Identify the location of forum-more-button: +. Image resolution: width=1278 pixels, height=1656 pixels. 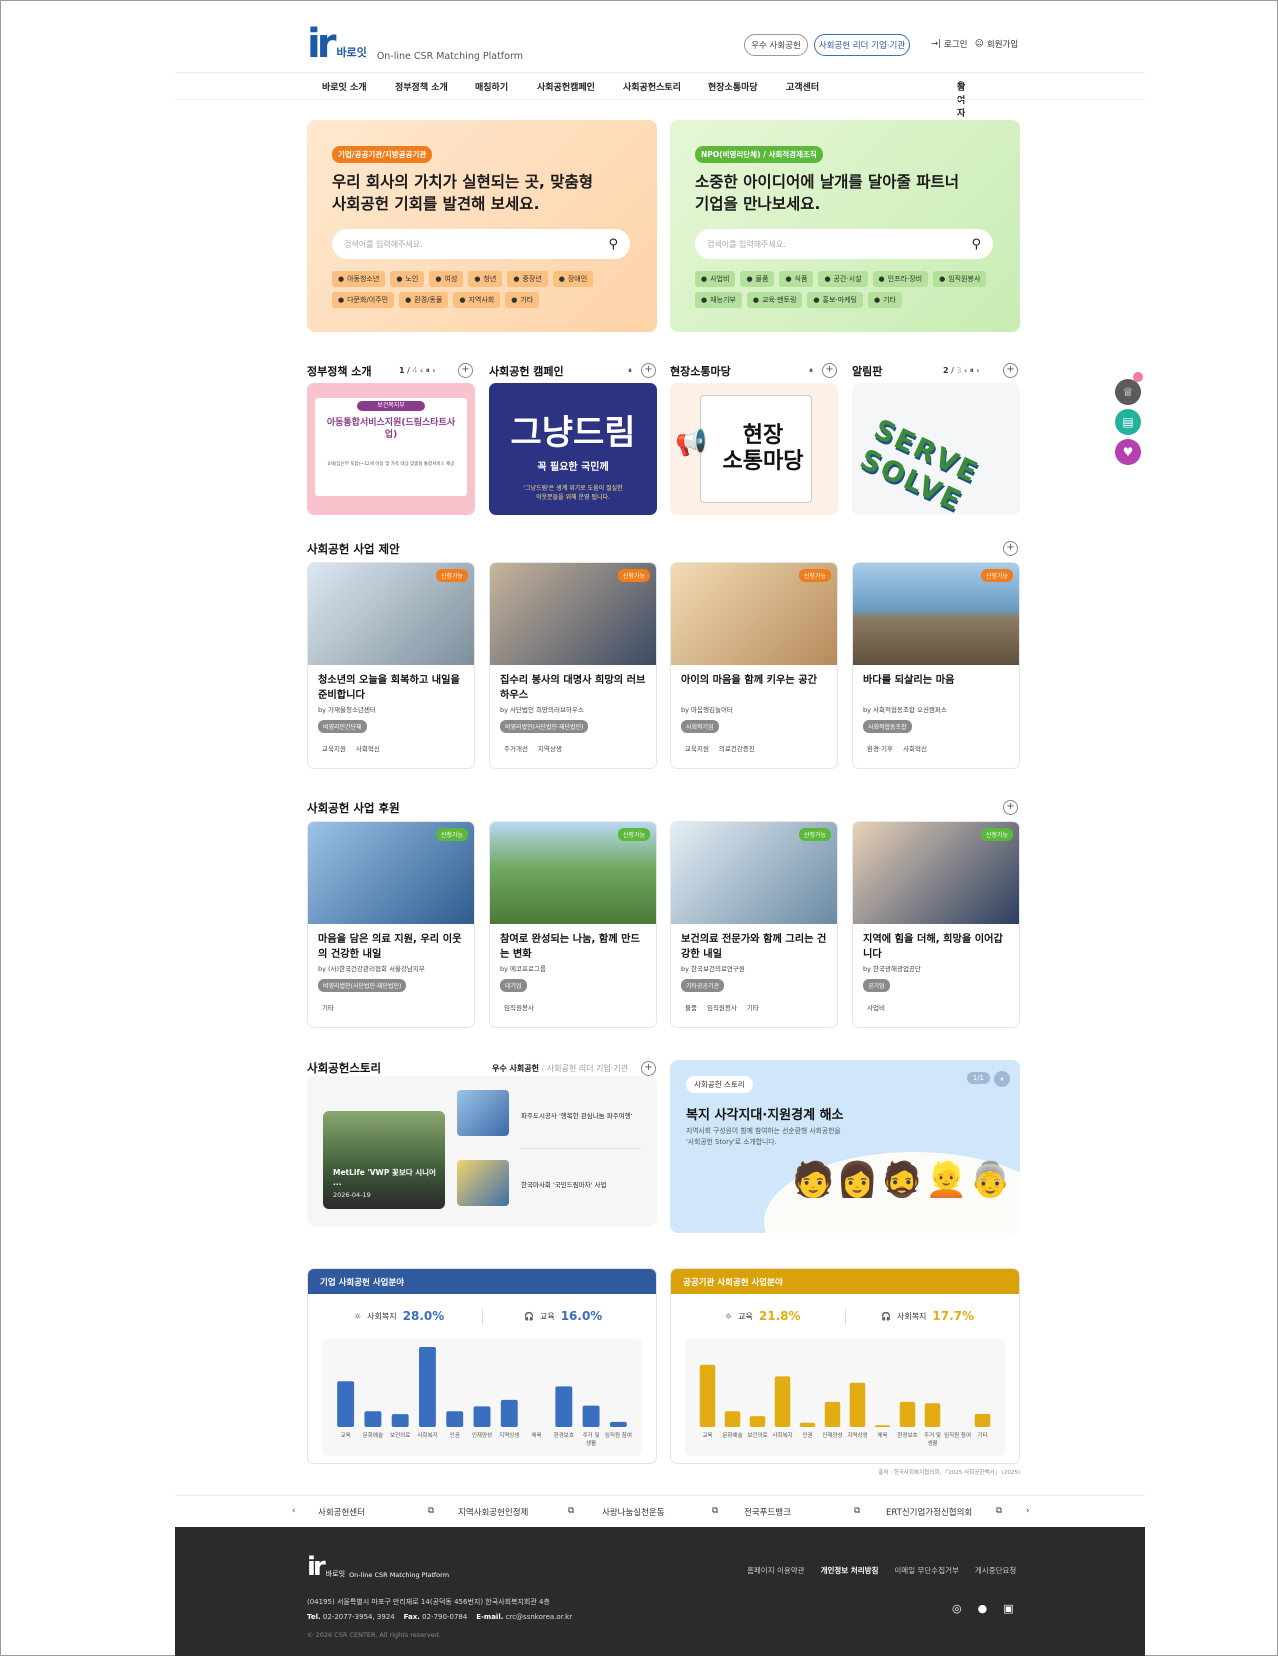
(829, 370).